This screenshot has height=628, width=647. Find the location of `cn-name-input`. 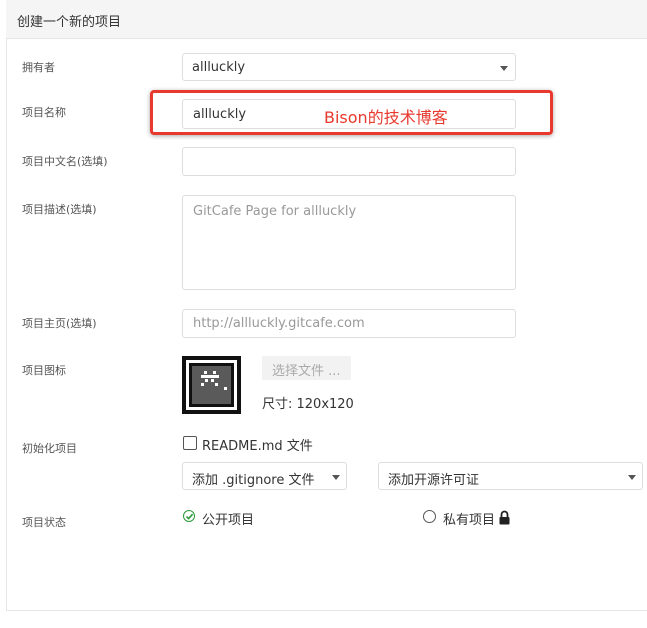

cn-name-input is located at coordinates (349, 161).